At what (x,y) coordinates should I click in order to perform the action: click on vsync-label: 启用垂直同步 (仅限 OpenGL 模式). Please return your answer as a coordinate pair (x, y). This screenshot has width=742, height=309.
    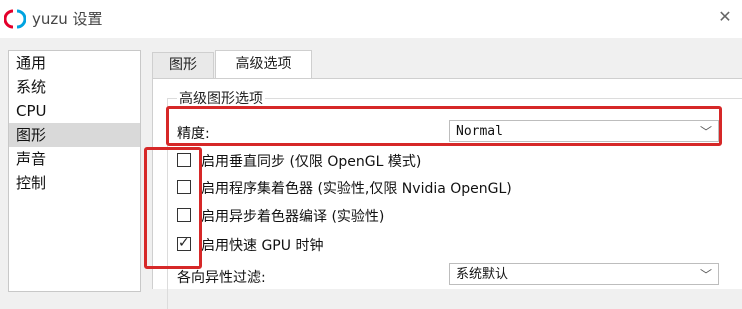
    Looking at the image, I should click on (311, 162).